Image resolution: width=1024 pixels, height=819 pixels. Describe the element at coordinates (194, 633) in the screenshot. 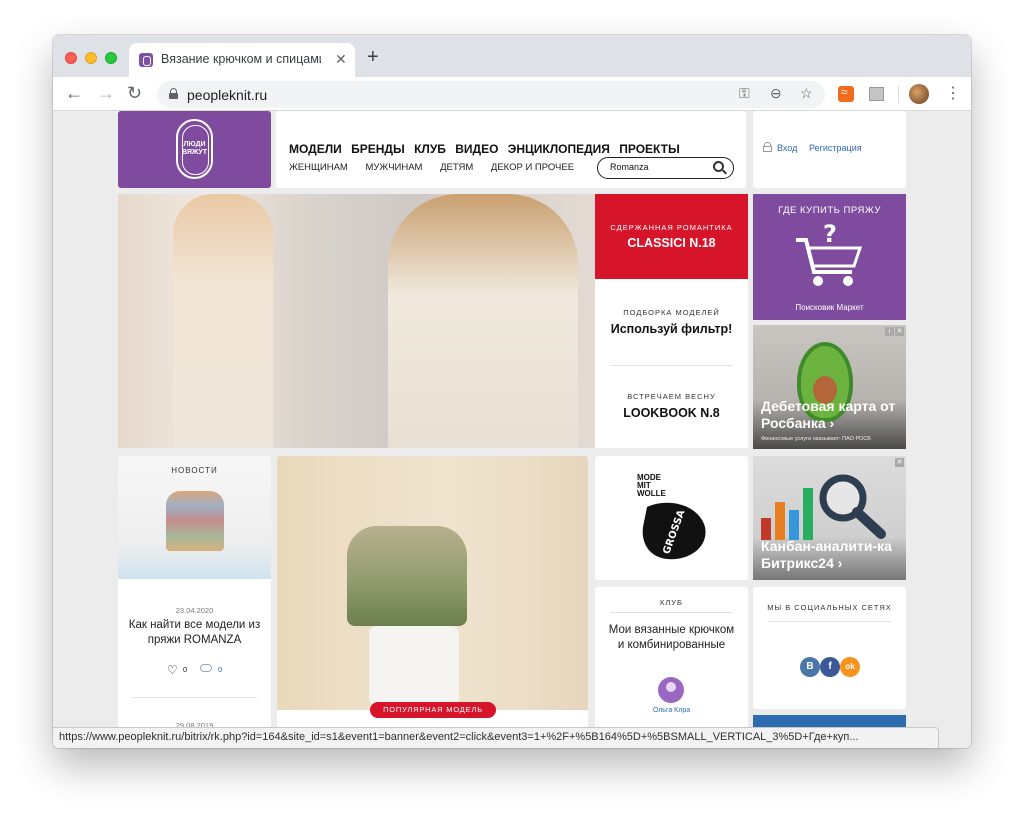

I see `news-title-link: Как найти все модели из пряжи ROMANZA` at that location.